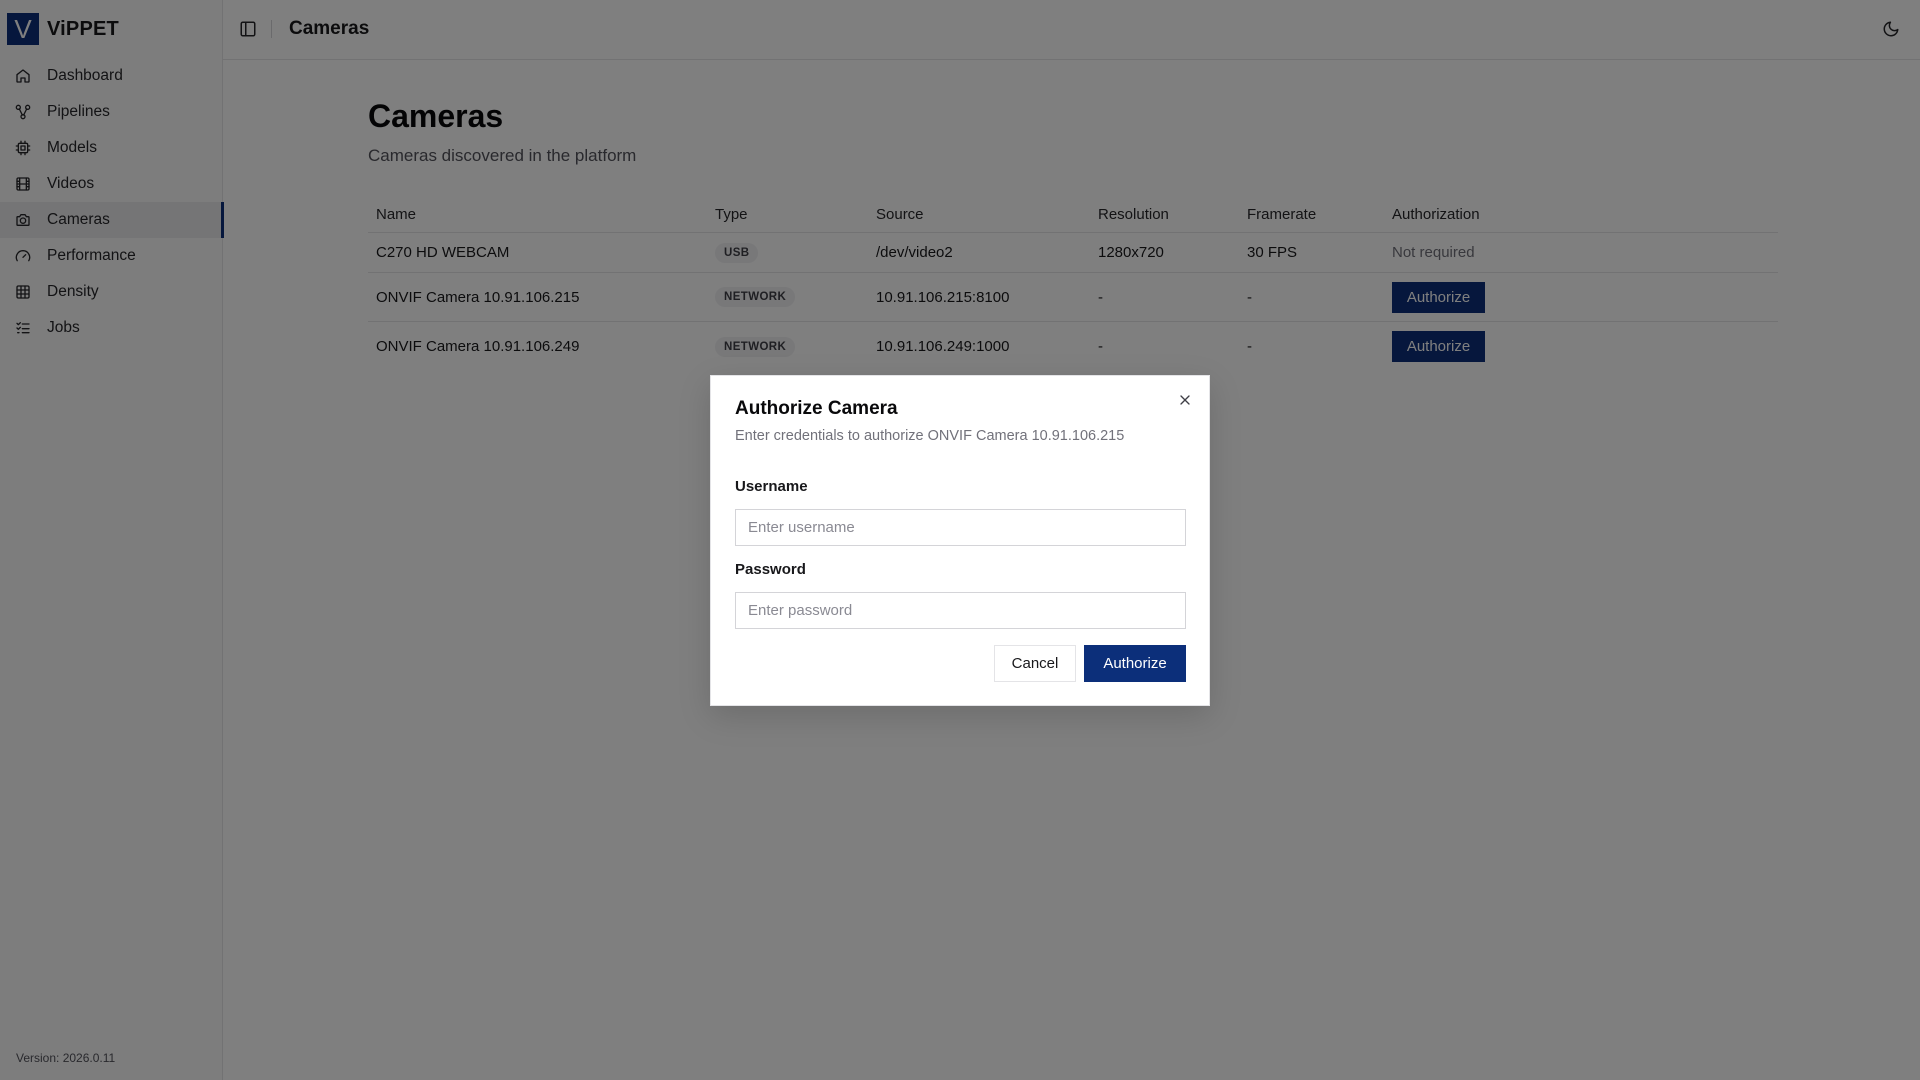 The image size is (1920, 1080). Describe the element at coordinates (960, 527) in the screenshot. I see `username-input` at that location.